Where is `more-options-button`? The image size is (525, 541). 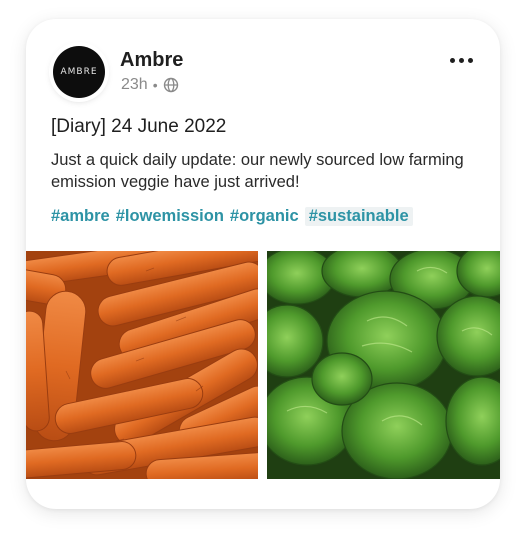
more-options-button is located at coordinates (461, 60).